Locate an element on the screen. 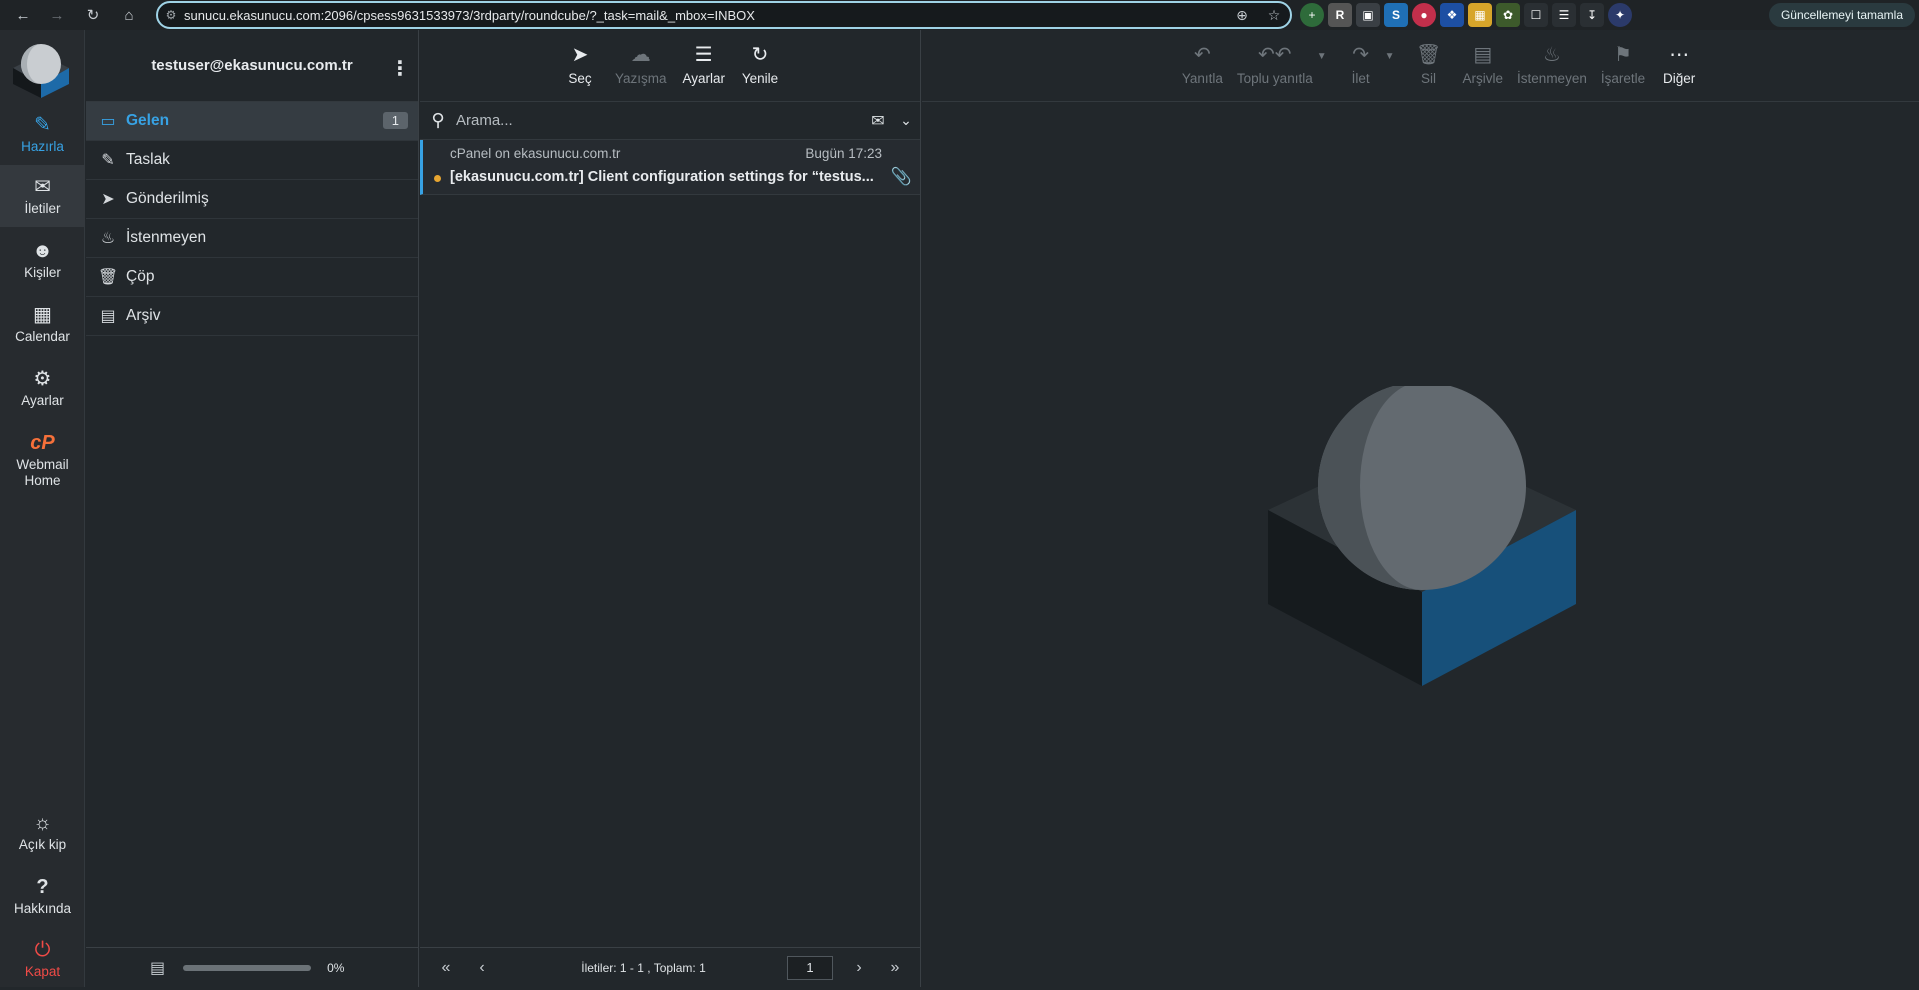 This screenshot has height=990, width=1919. folder-archive: ▤ Arşiv is located at coordinates (252, 316).